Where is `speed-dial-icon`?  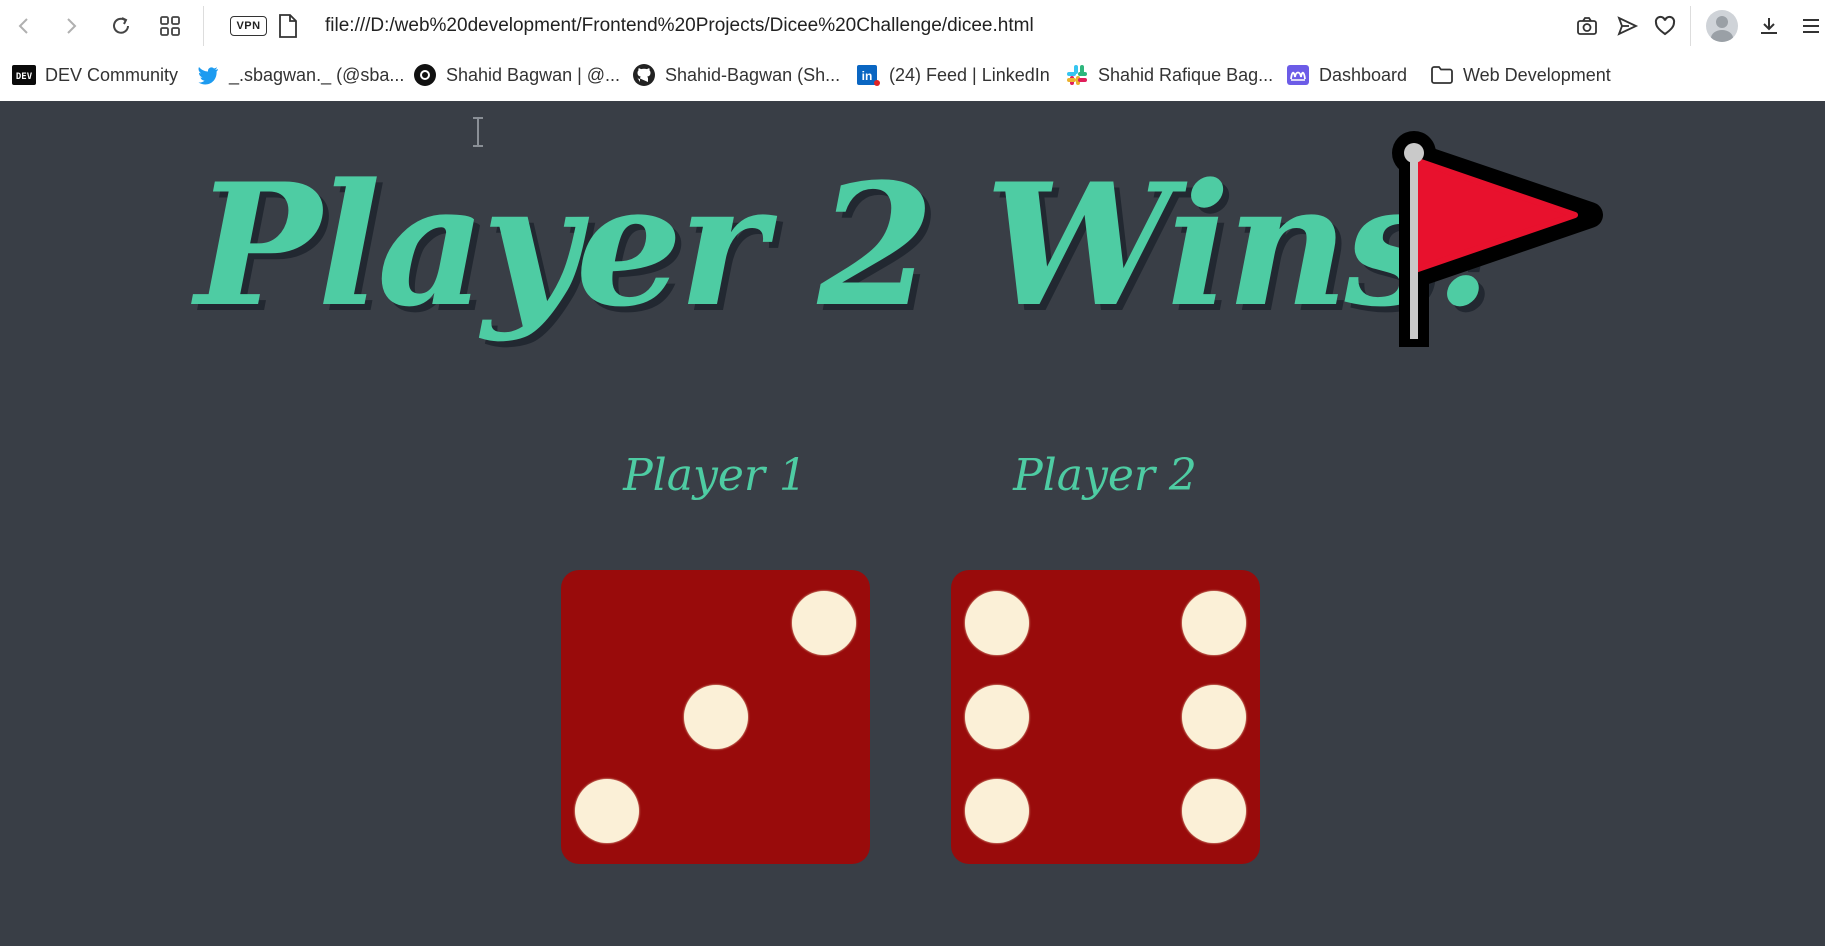 speed-dial-icon is located at coordinates (170, 26).